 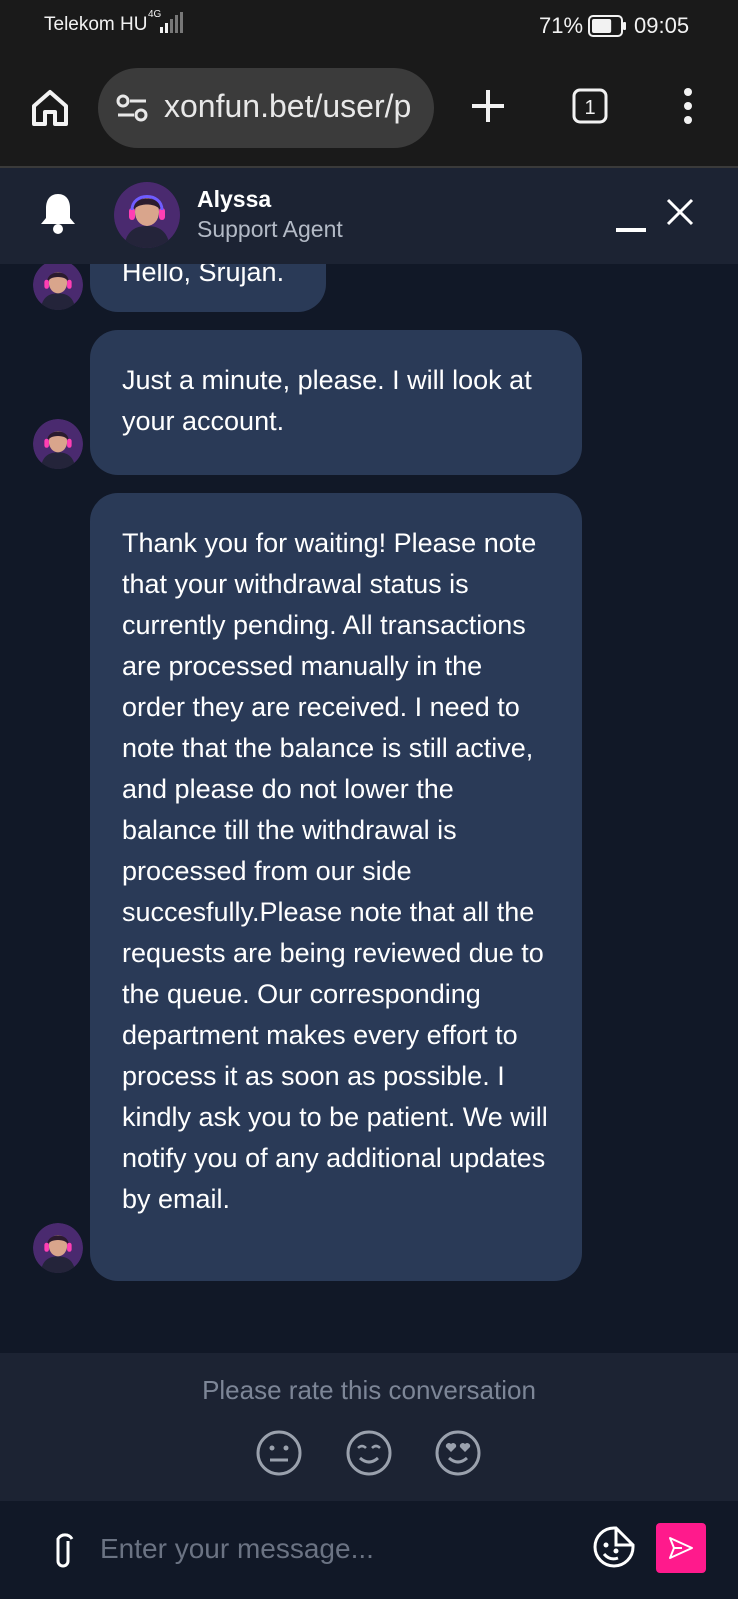 I want to click on agent-name: Alyssa, so click(x=234, y=199).